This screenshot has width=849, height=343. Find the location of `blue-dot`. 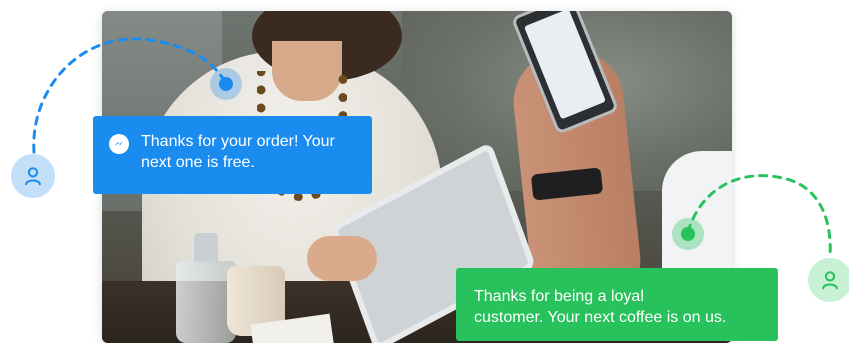

blue-dot is located at coordinates (226, 84).